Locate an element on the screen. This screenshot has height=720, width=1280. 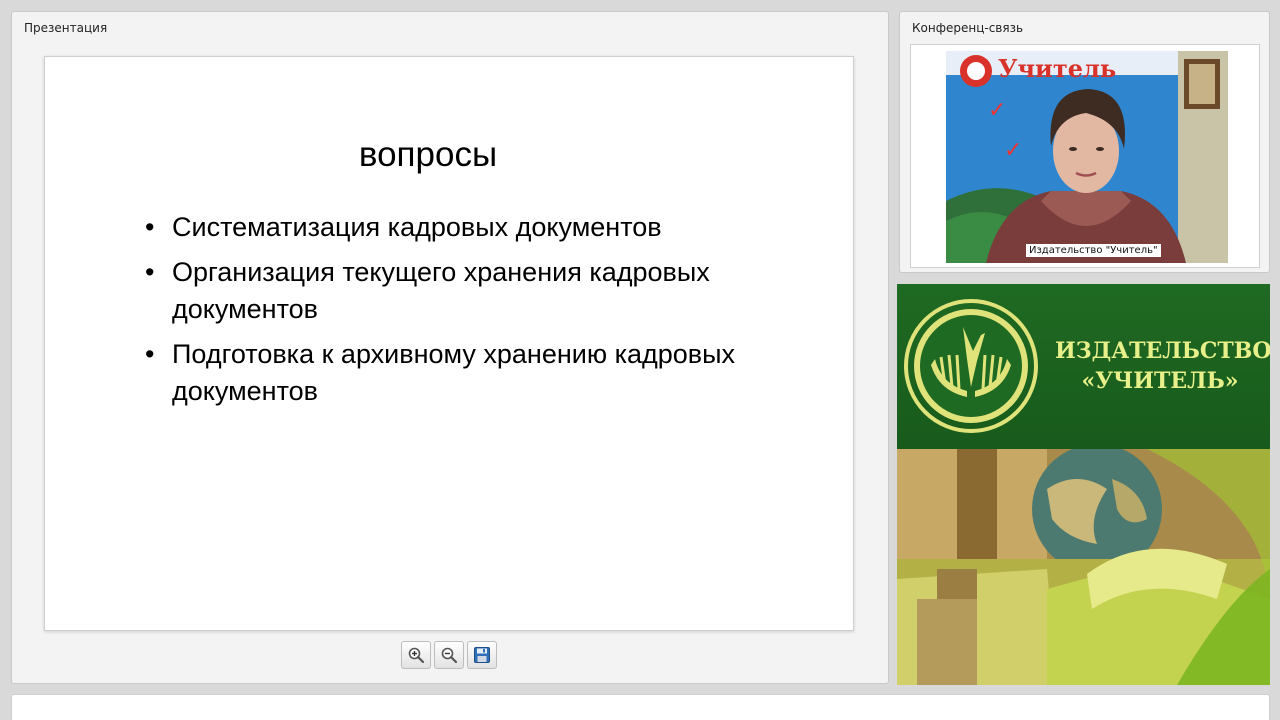
zoom-out-icon is located at coordinates (449, 655).